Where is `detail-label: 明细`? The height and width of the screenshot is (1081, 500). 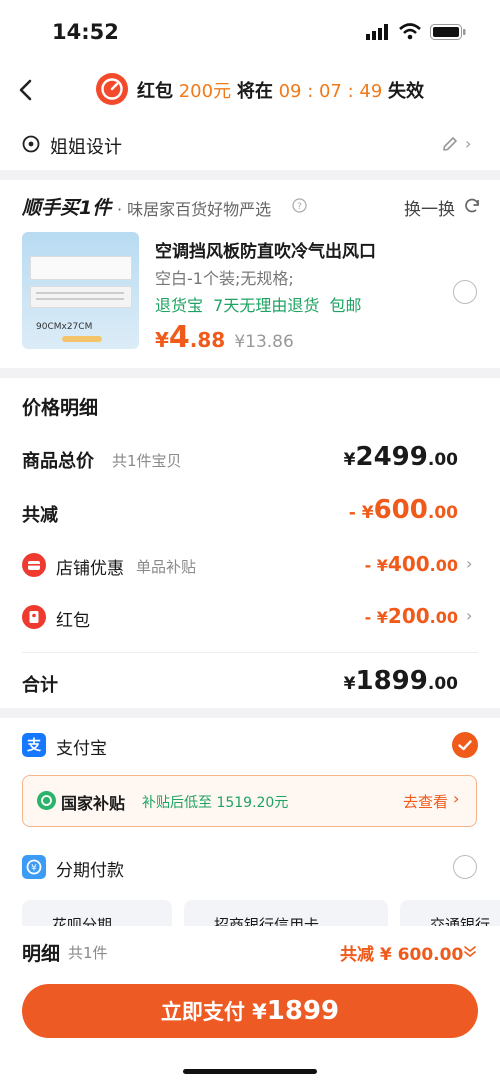
detail-label: 明细 is located at coordinates (41, 952).